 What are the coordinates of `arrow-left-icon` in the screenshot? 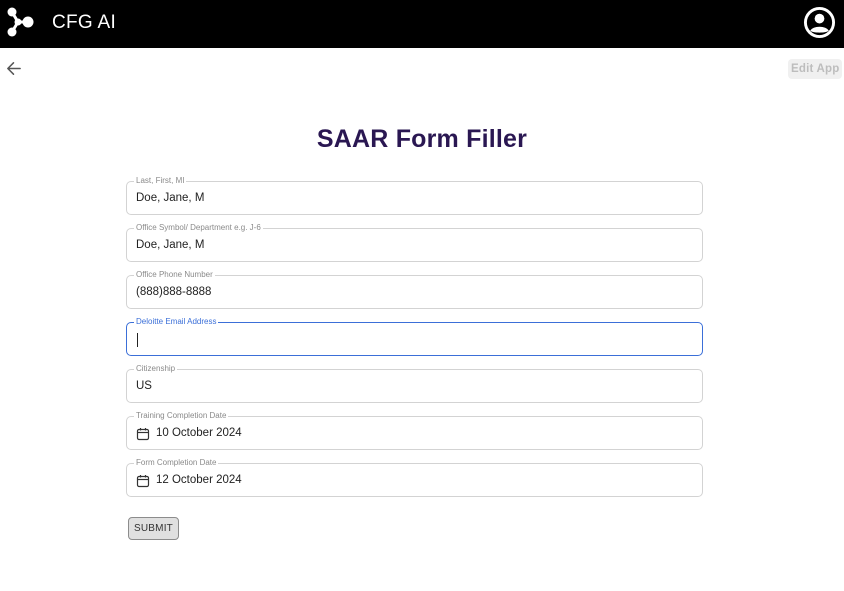 It's located at (13, 68).